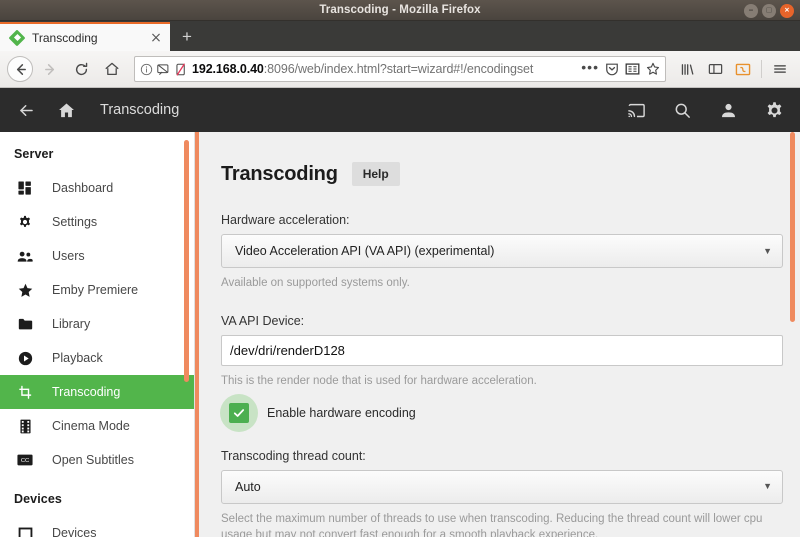 The width and height of the screenshot is (800, 537). I want to click on app-header-left: Transcoding, so click(96, 110).